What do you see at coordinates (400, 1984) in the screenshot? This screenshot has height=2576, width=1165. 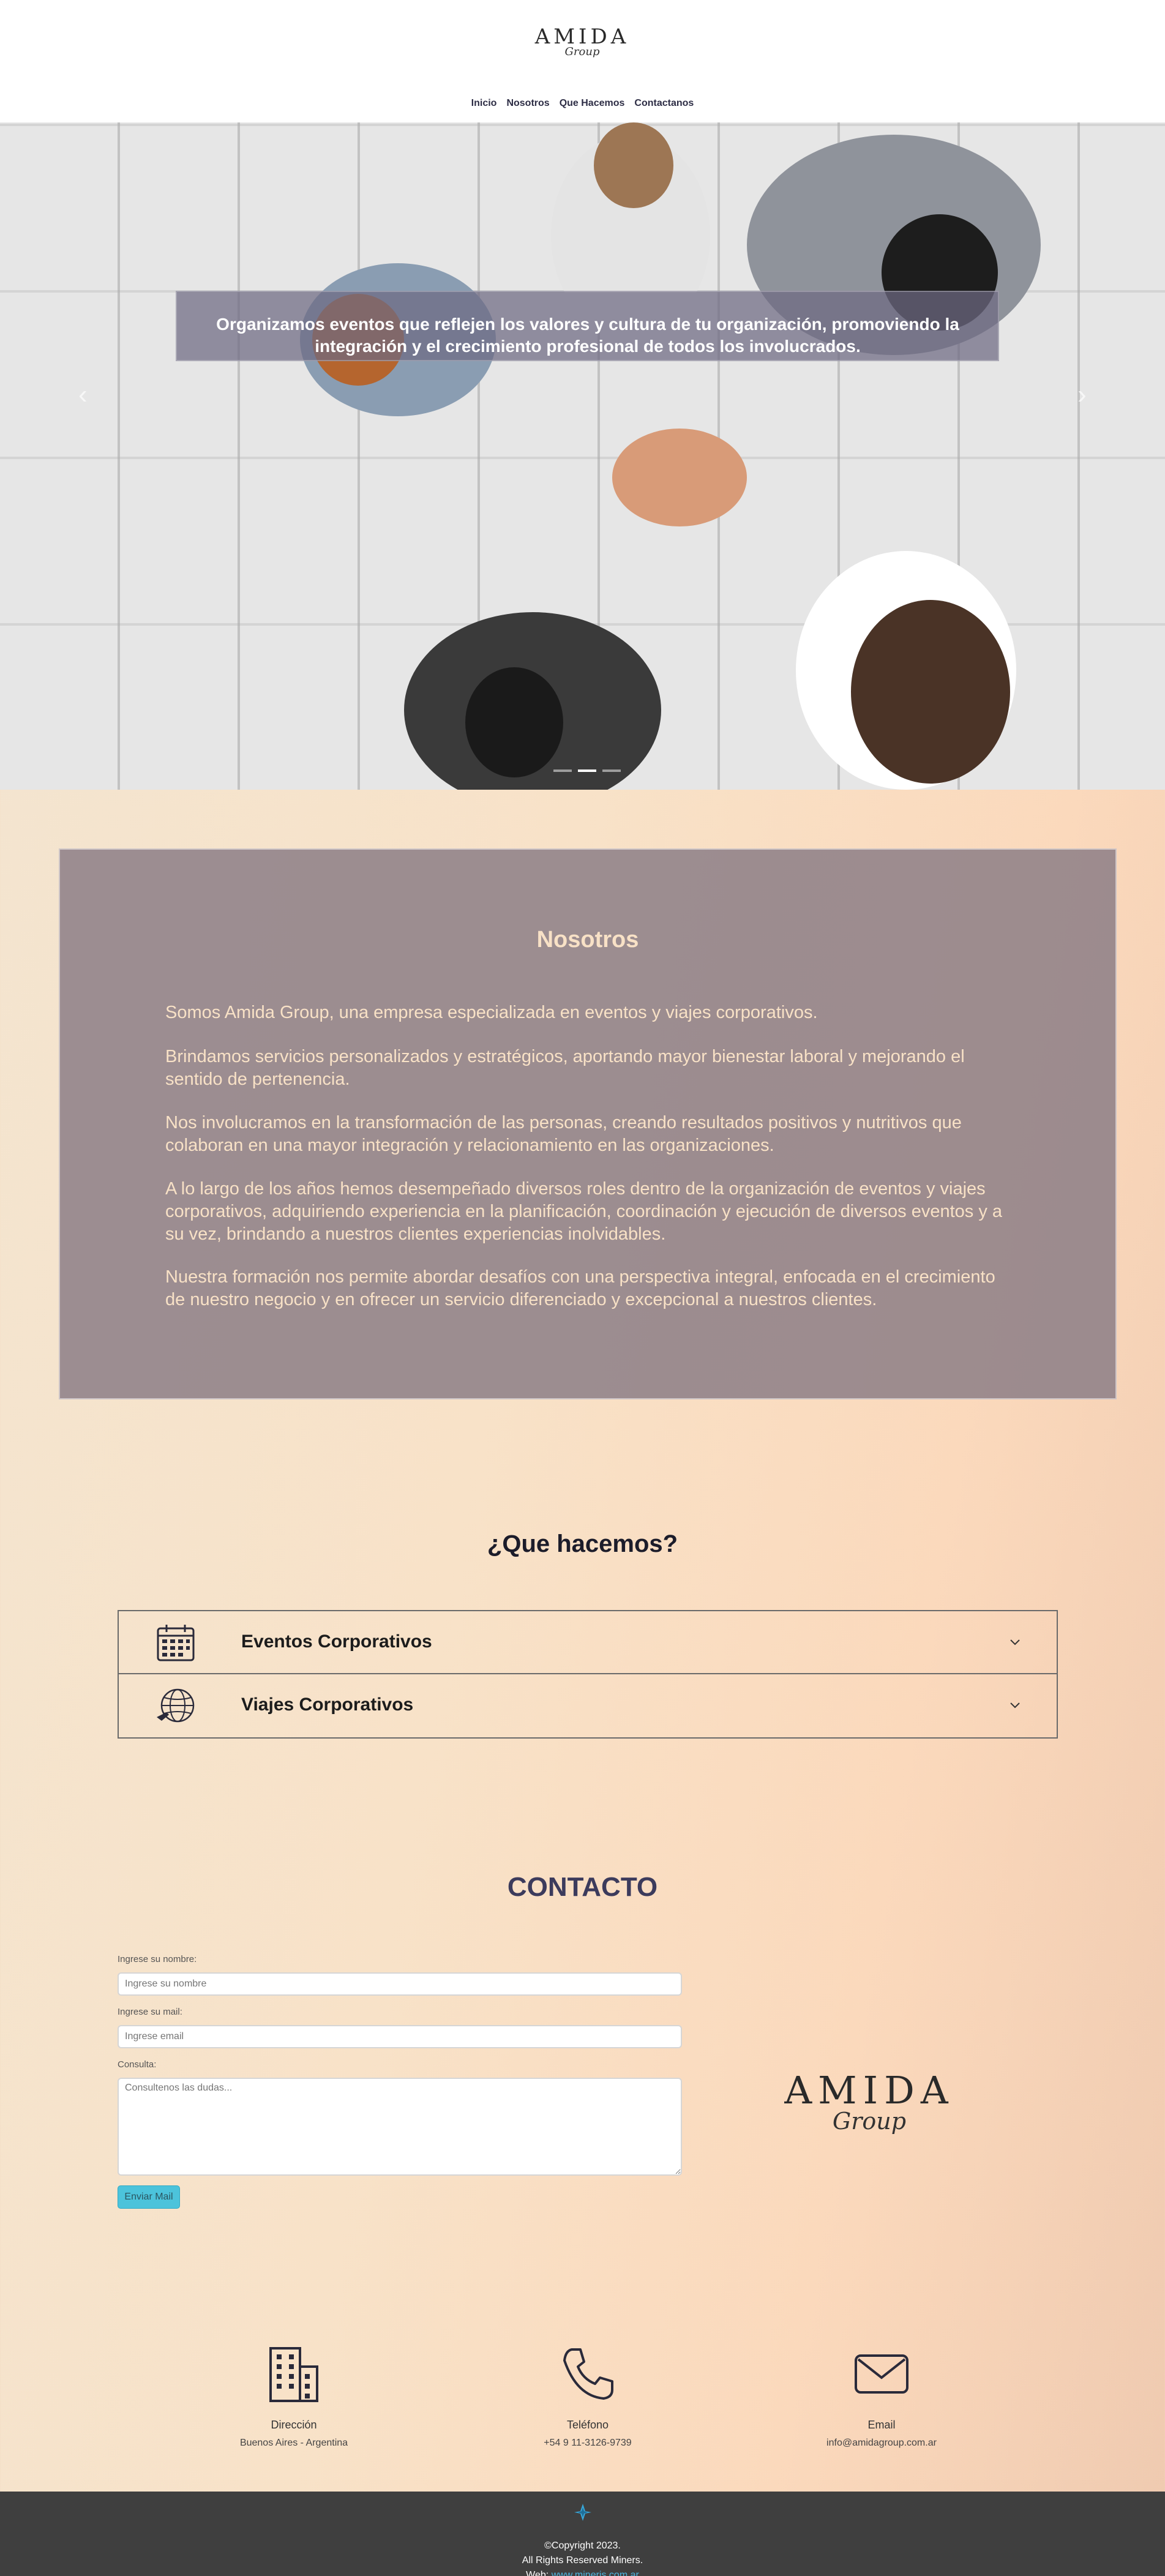 I see `name-input` at bounding box center [400, 1984].